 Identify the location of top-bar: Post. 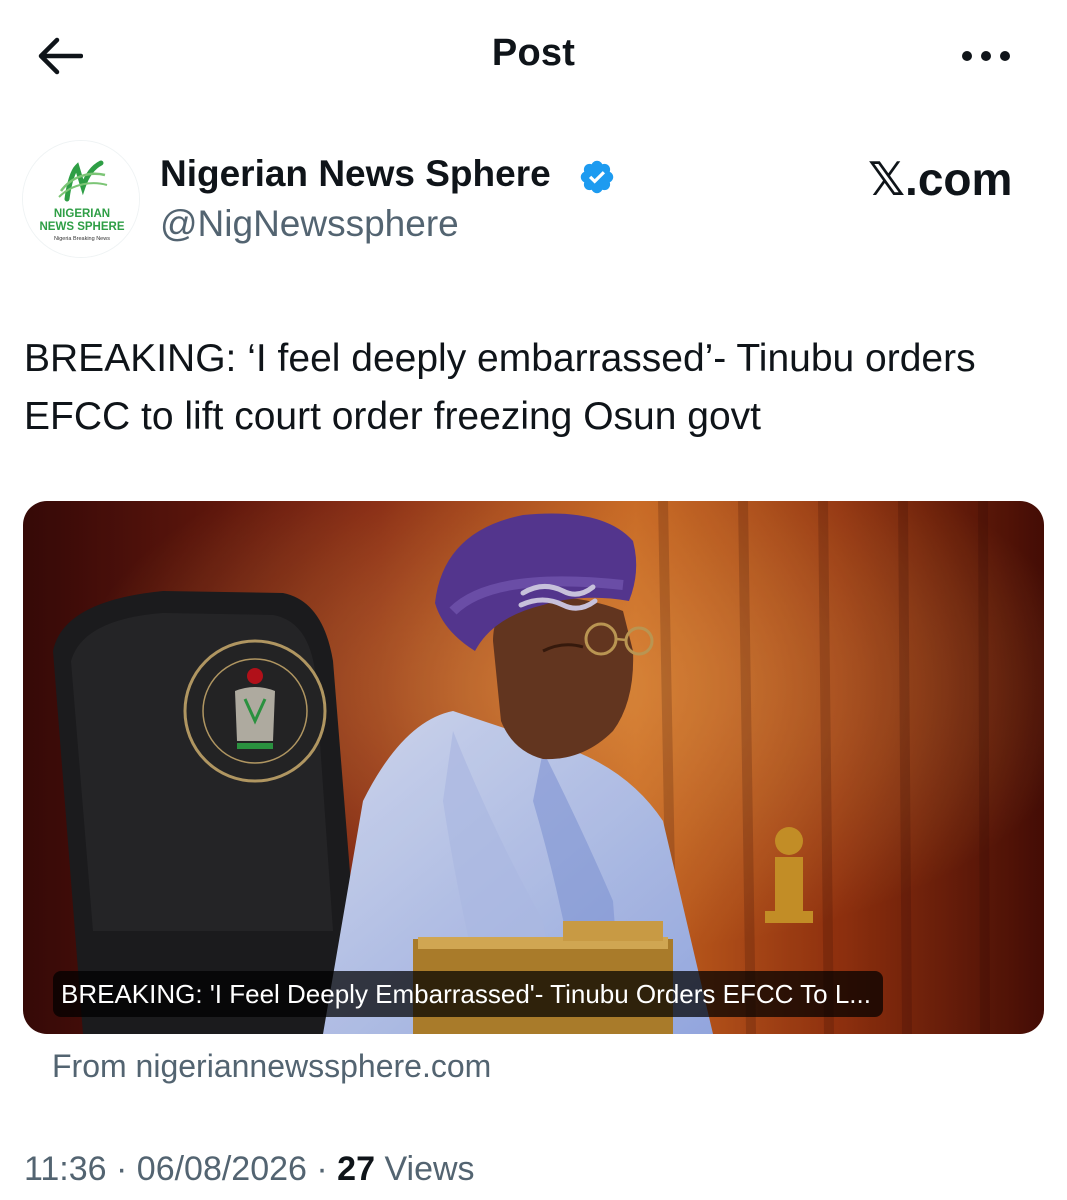
(533, 56).